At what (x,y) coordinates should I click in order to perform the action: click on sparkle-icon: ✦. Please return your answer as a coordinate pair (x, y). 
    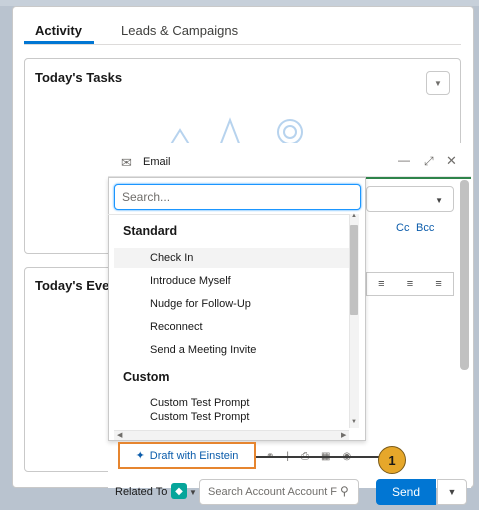
    Looking at the image, I should click on (140, 456).